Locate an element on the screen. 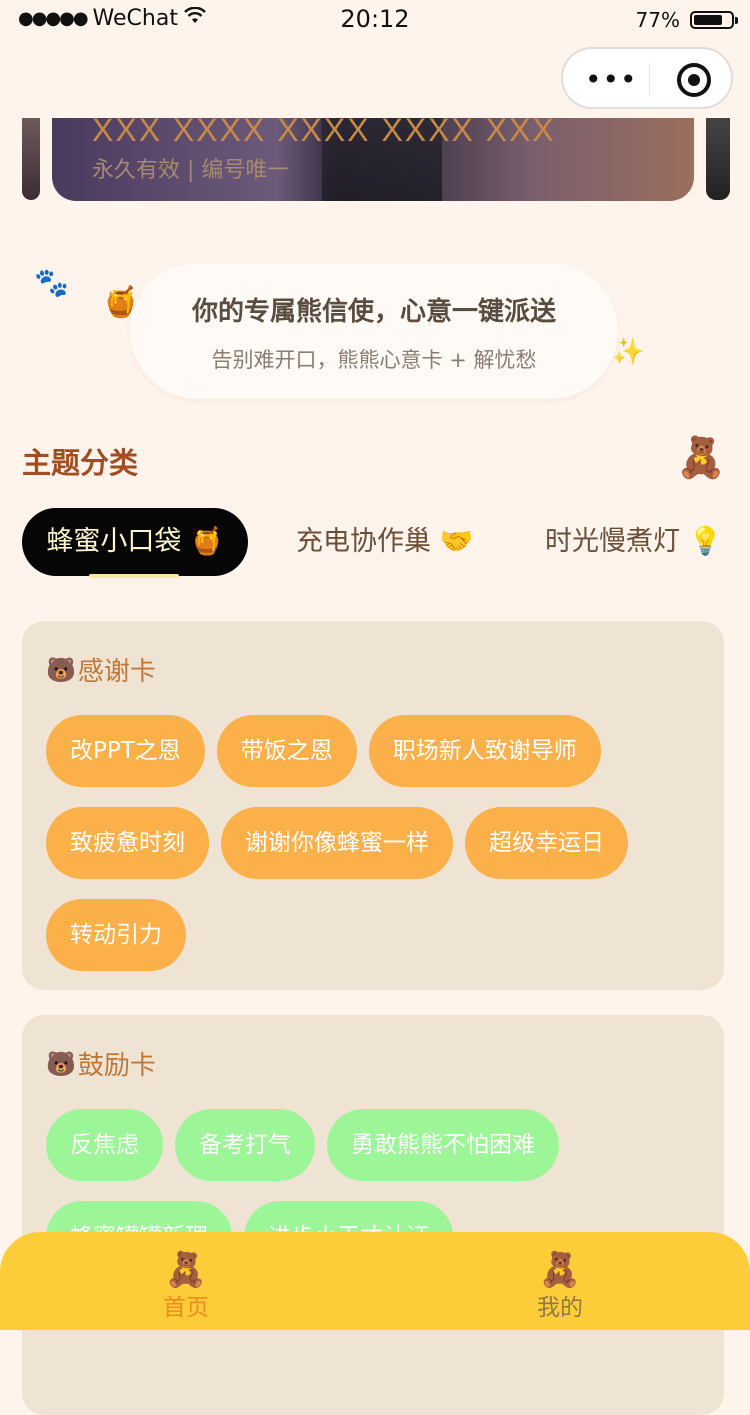 The image size is (750, 1415). bear-mascot-icon: 🧸 is located at coordinates (701, 458).